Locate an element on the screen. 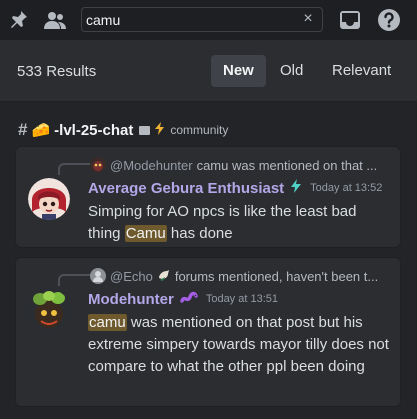 This screenshot has height=419, width=417. folder-icon is located at coordinates (145, 130).